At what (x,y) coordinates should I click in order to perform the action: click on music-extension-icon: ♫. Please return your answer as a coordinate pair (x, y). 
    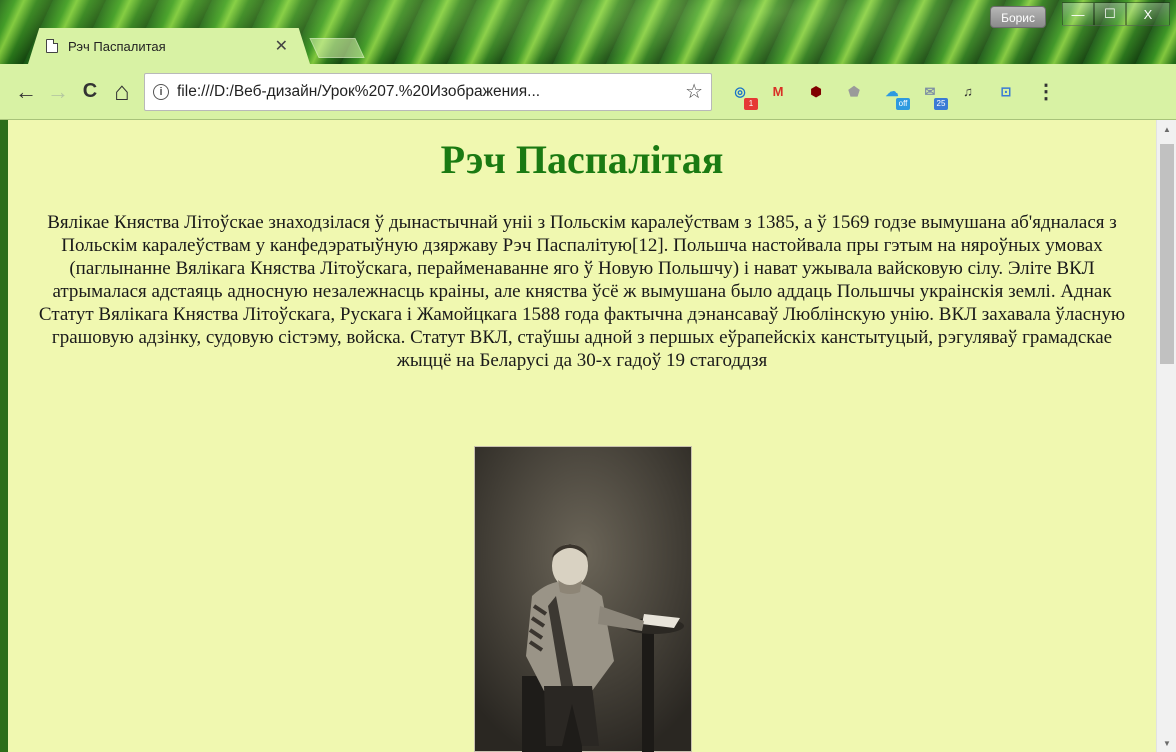
    Looking at the image, I should click on (968, 92).